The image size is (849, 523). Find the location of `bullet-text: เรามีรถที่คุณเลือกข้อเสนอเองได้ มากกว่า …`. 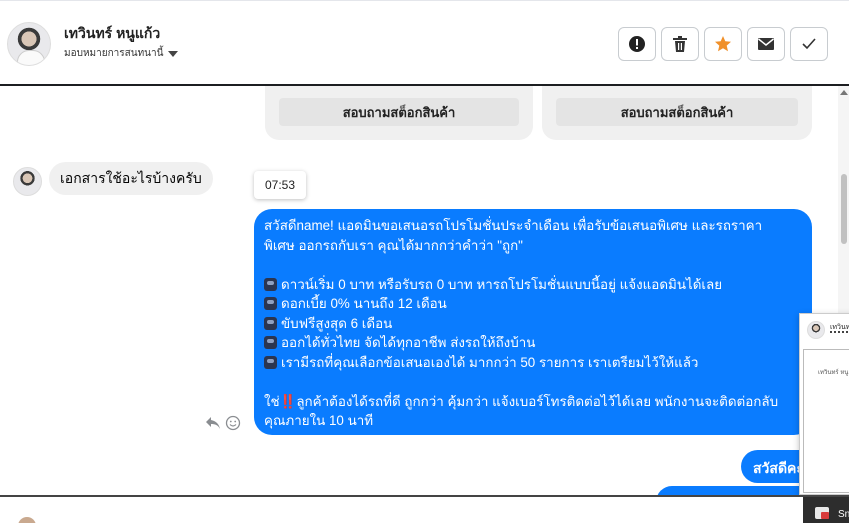

bullet-text: เรามีรถที่คุณเลือกข้อเสนอเองได้ มากกว่า … is located at coordinates (490, 362).